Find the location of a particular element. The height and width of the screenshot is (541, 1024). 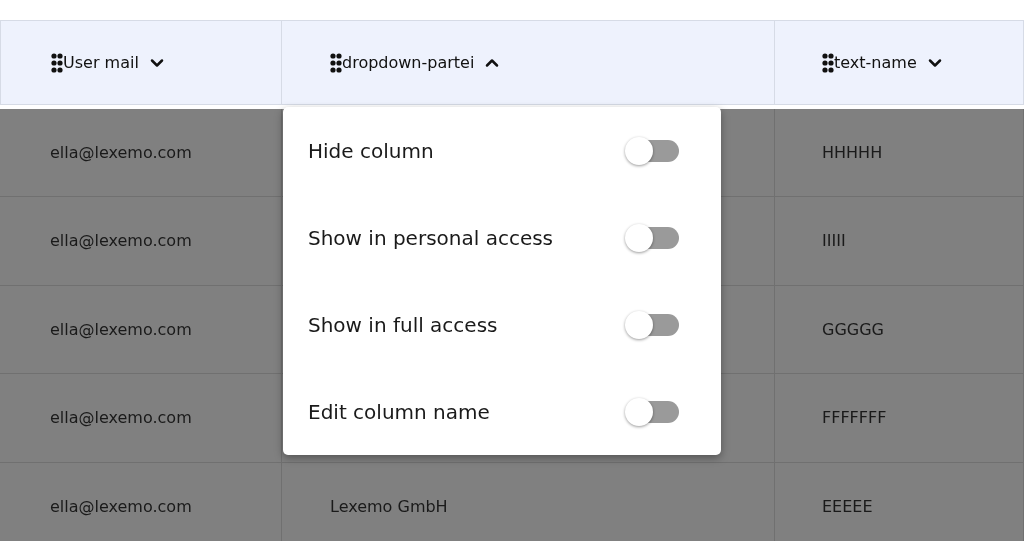

table-cell: IIIII is located at coordinates (899, 241).